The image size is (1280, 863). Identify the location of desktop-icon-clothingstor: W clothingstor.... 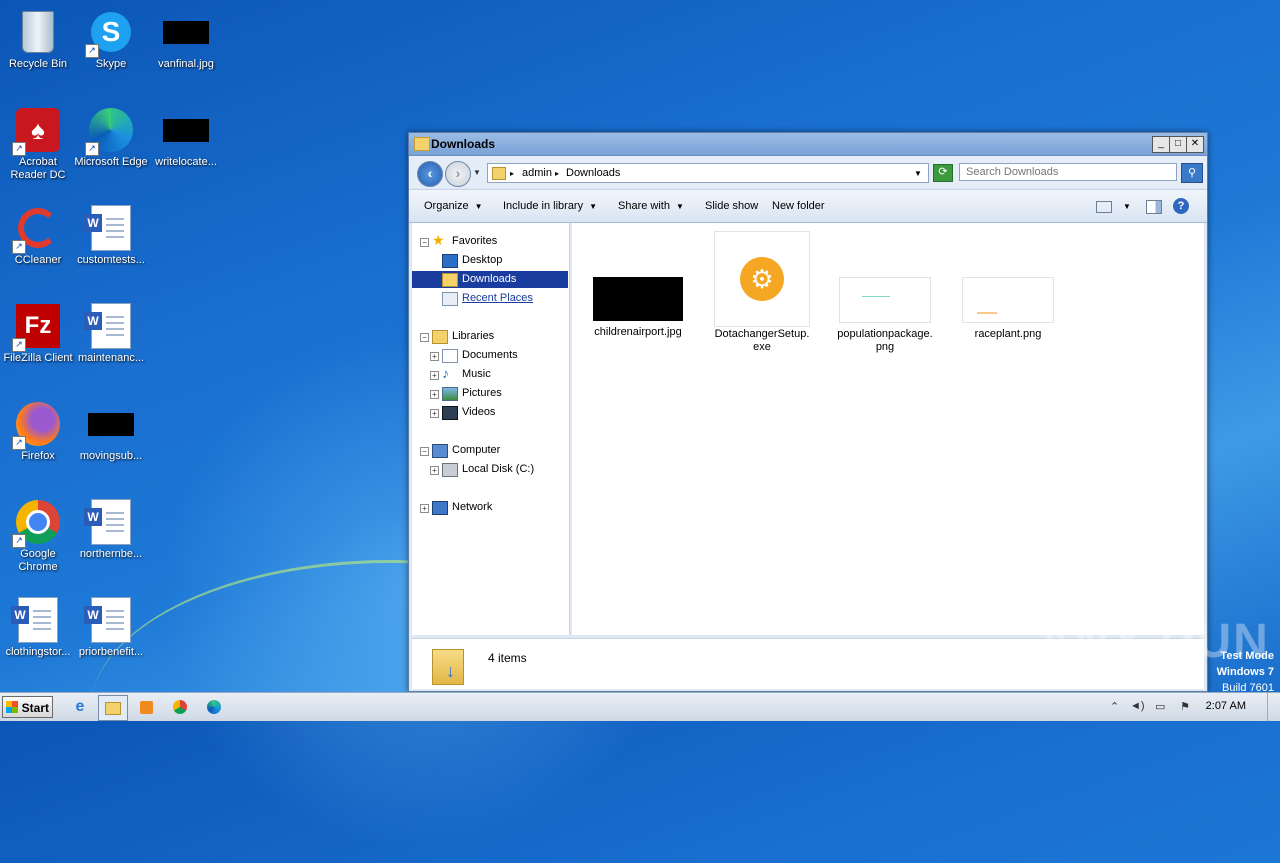
(38, 624).